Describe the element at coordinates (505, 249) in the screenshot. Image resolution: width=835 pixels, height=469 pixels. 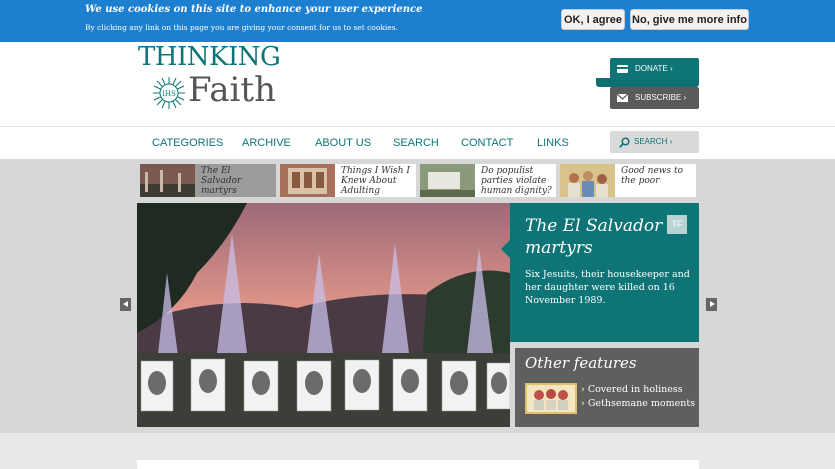
I see `feature-pointer` at that location.